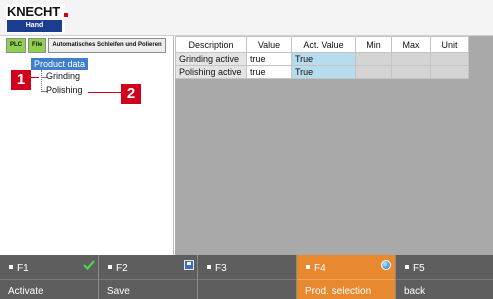  Describe the element at coordinates (211, 44) in the screenshot. I see `column-header-description: Description` at that location.